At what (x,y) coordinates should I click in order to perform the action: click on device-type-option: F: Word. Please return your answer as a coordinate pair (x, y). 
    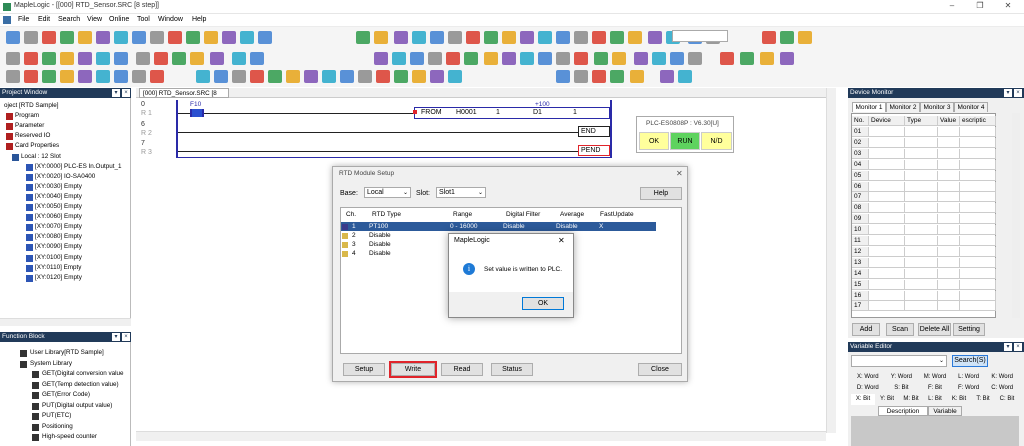
    Looking at the image, I should click on (968, 388).